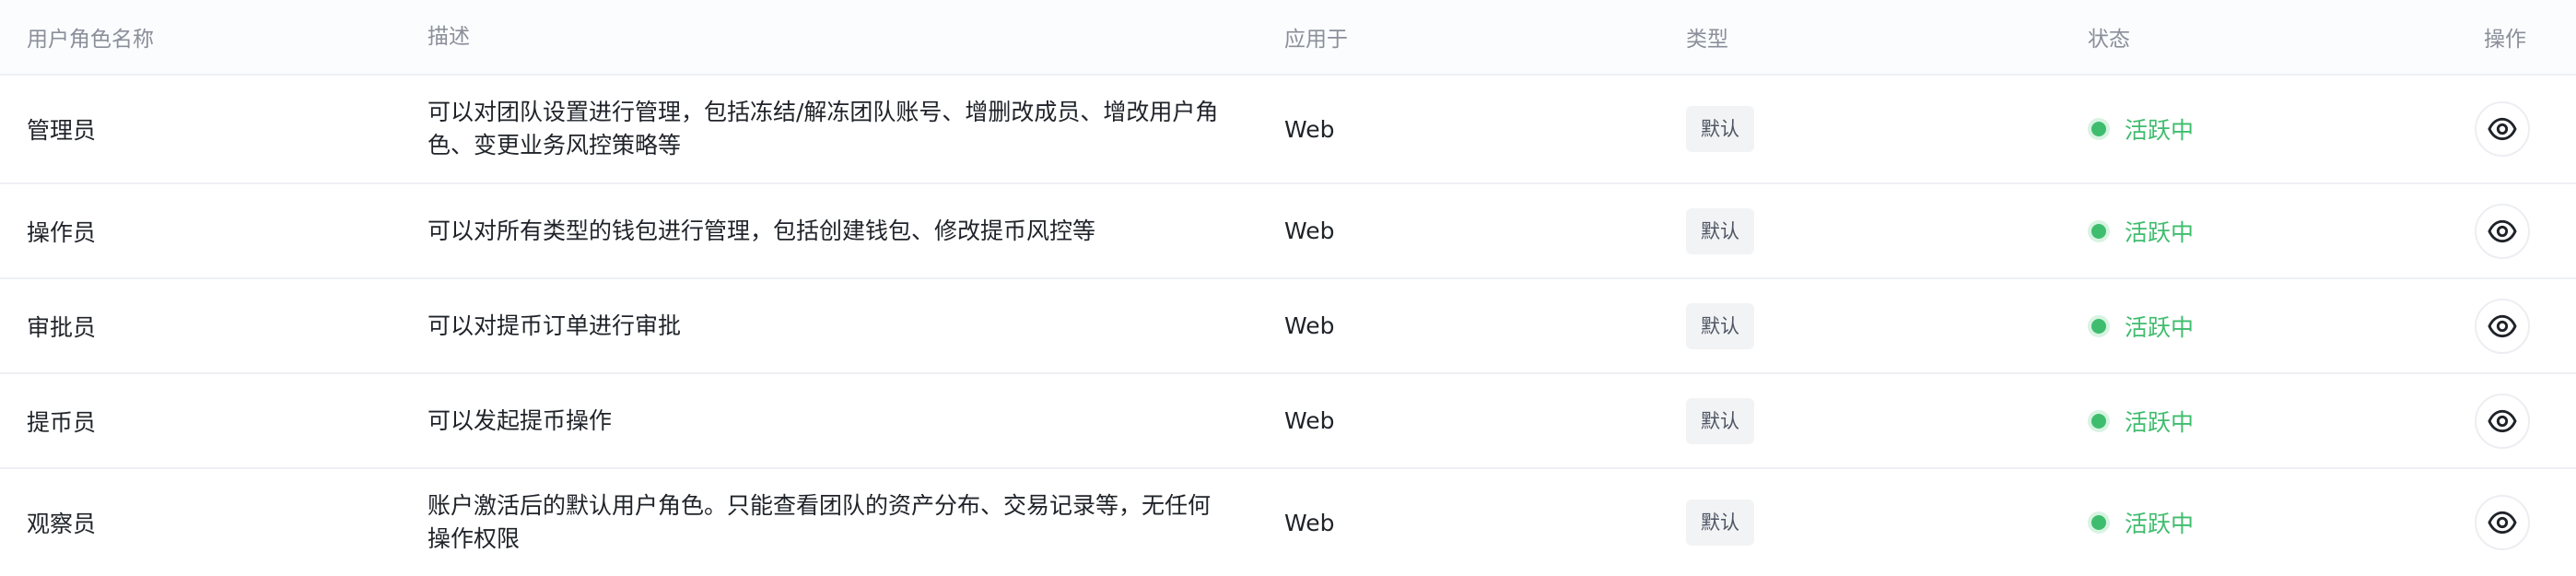 The width and height of the screenshot is (2576, 576). I want to click on column-header-app: 应用于, so click(1316, 40).